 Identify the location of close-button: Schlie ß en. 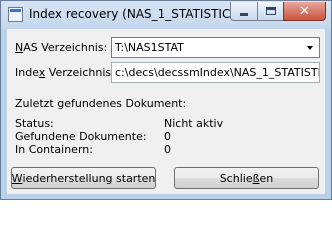
(246, 178).